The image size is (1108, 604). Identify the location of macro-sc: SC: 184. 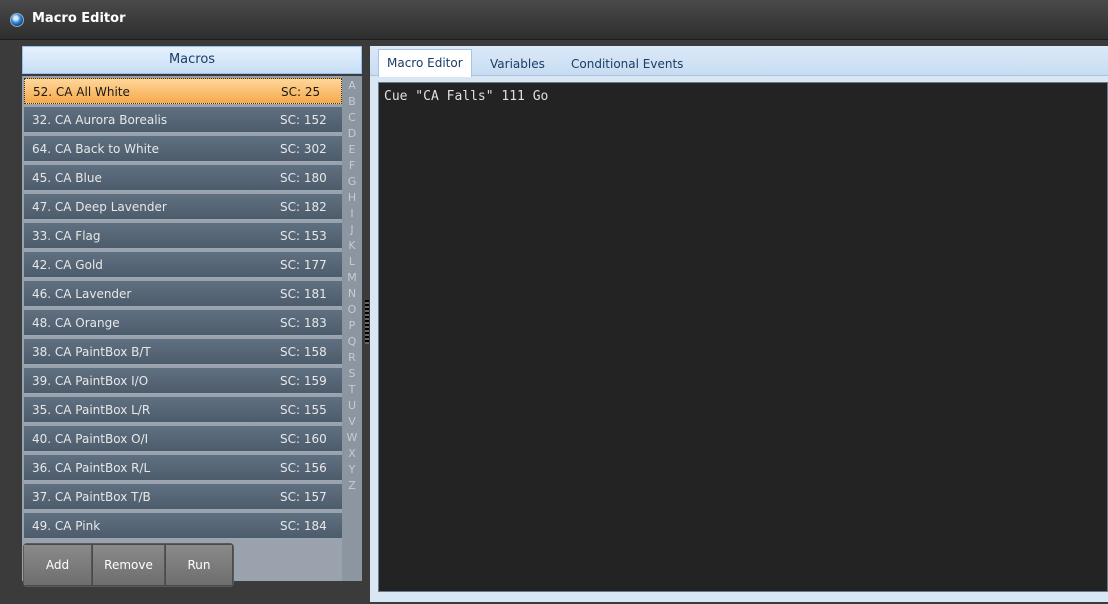
(303, 526).